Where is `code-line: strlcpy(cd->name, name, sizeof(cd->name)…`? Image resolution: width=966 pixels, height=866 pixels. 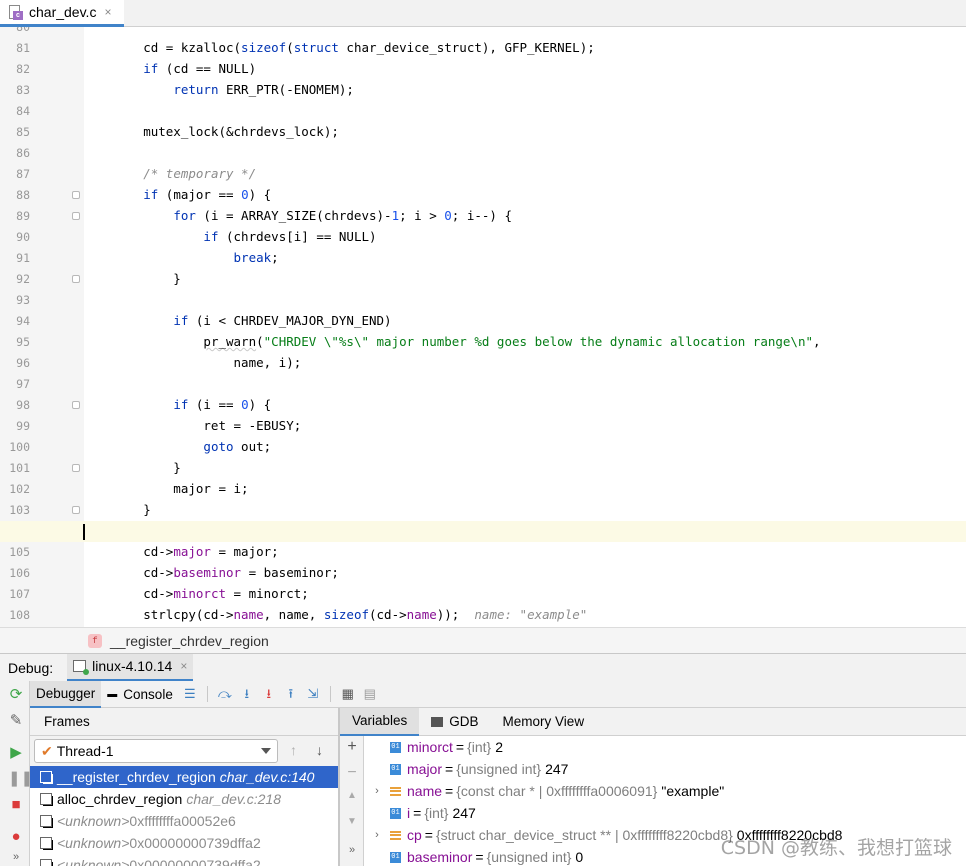
code-line: strlcpy(cd->name, name, sizeof(cd->name)… is located at coordinates (335, 614).